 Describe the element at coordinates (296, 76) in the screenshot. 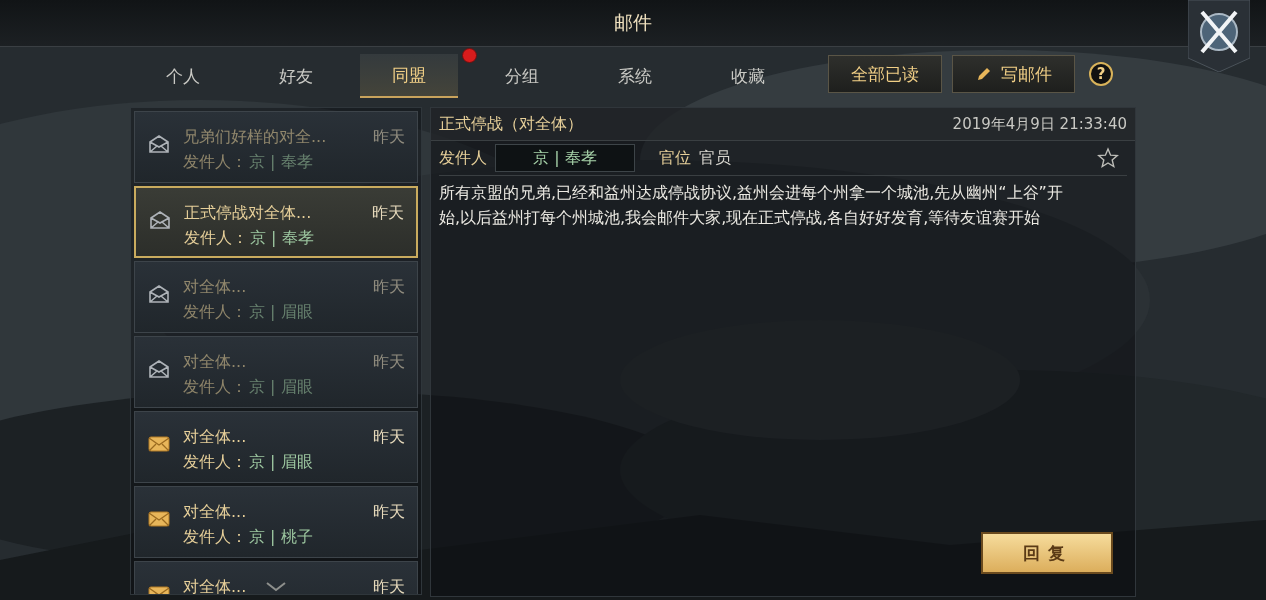

I see `tab: 好友` at that location.